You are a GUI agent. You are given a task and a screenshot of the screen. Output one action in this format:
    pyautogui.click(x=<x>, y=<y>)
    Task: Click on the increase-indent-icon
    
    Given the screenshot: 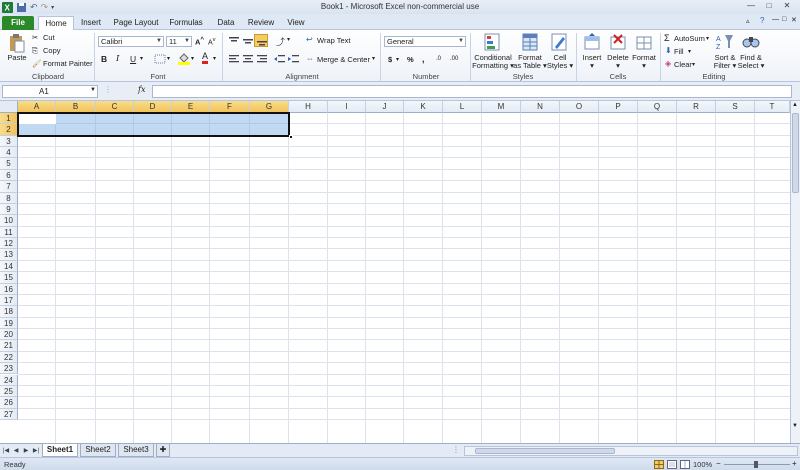 What is the action you would take?
    pyautogui.click(x=294, y=59)
    